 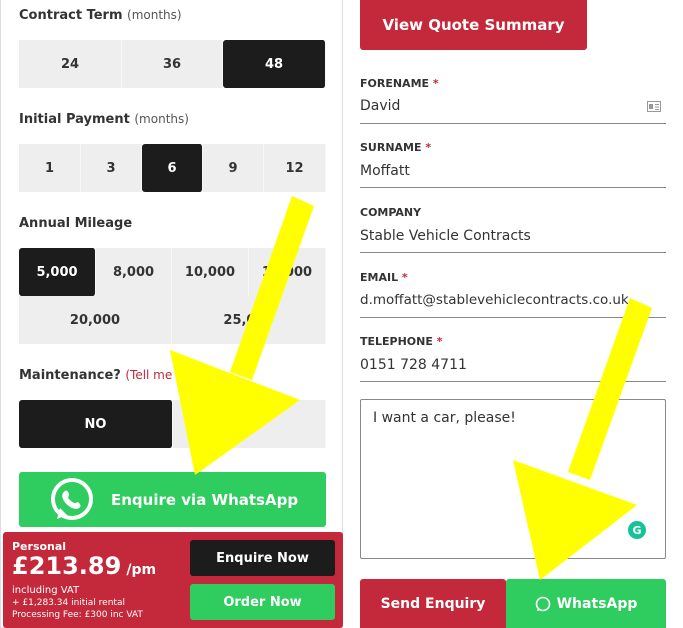 What do you see at coordinates (100, 15) in the screenshot?
I see `contract-term-heading: Contract Term (months)` at bounding box center [100, 15].